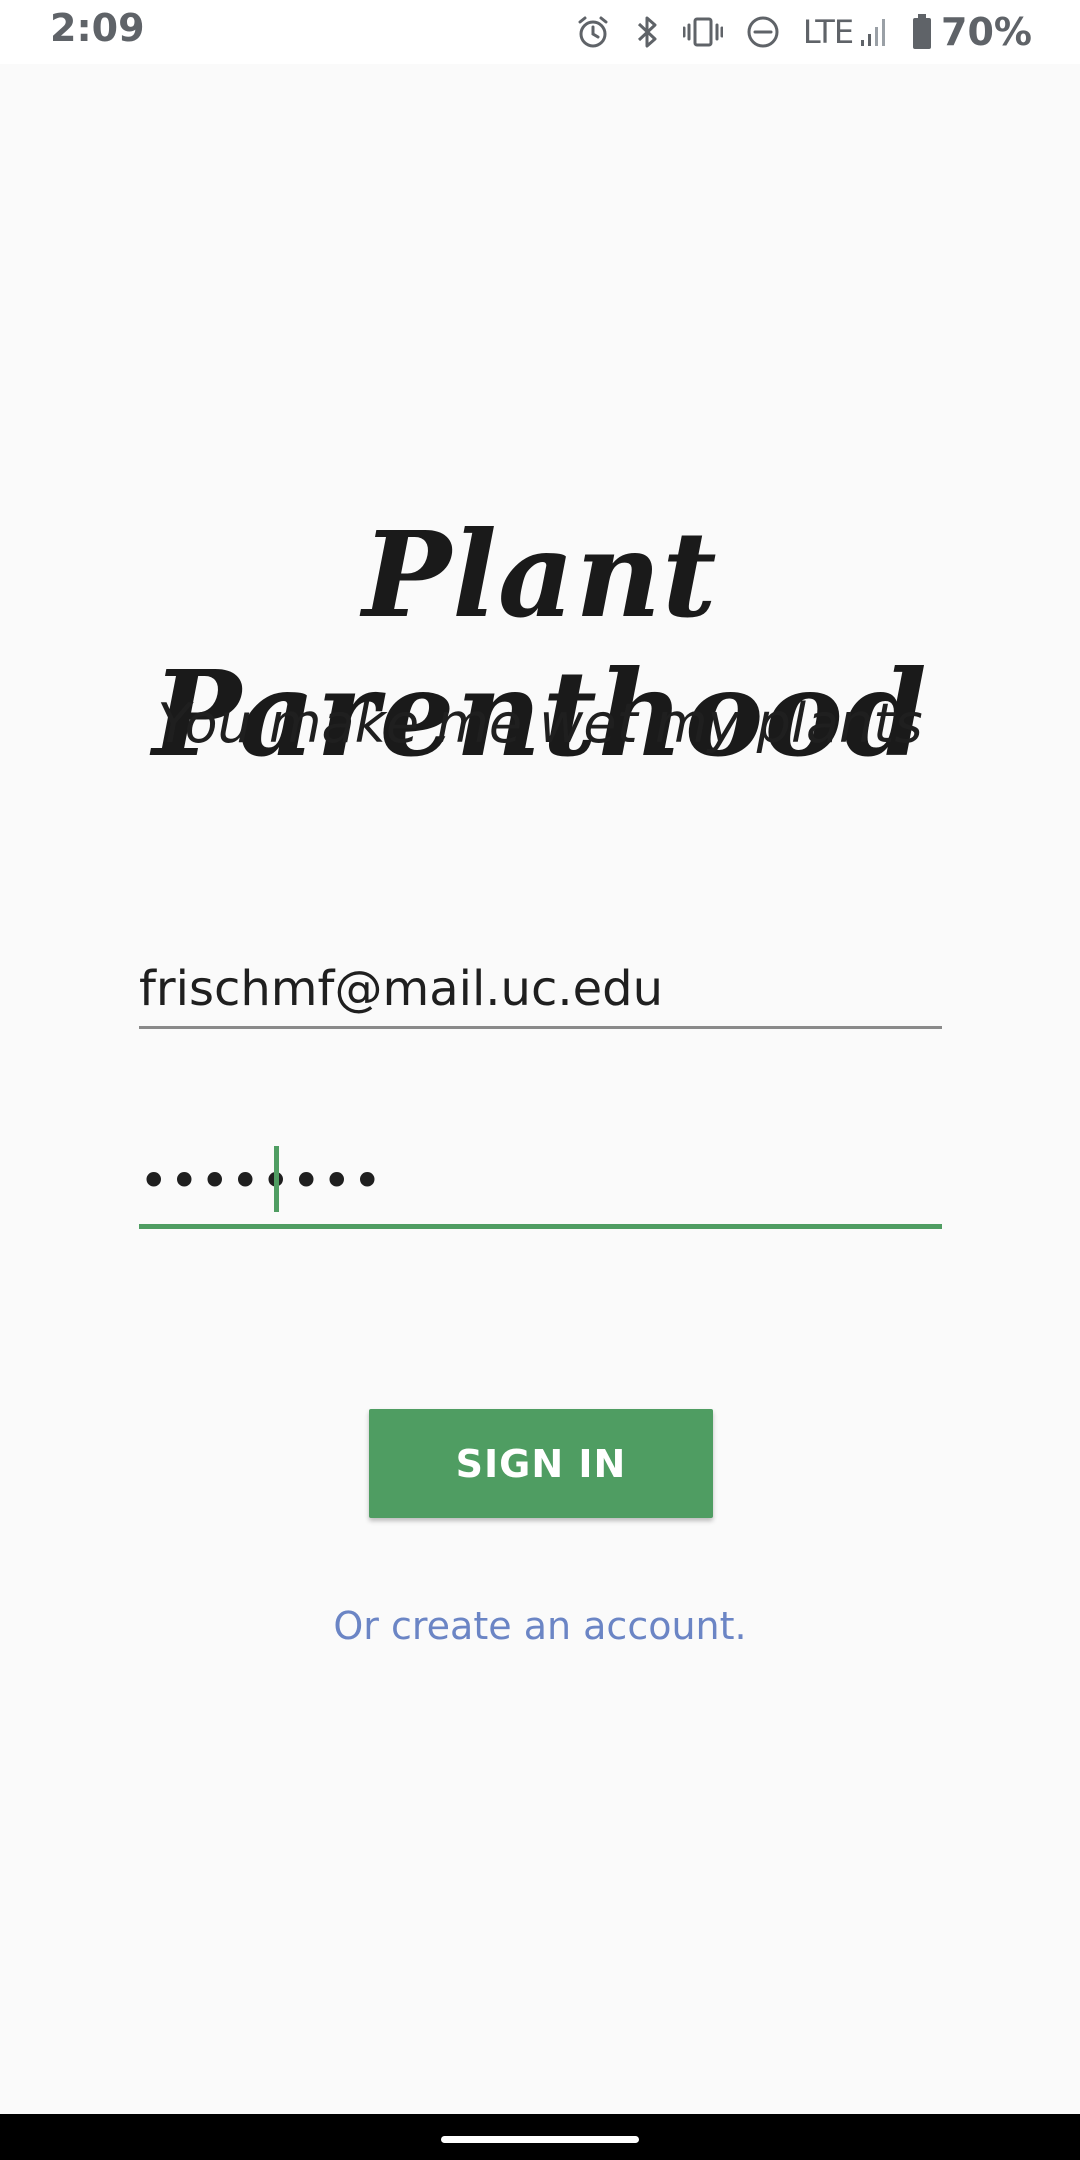 This screenshot has width=1080, height=2160. Describe the element at coordinates (540, 723) in the screenshot. I see `app-tagline: You make me wet my plants` at that location.